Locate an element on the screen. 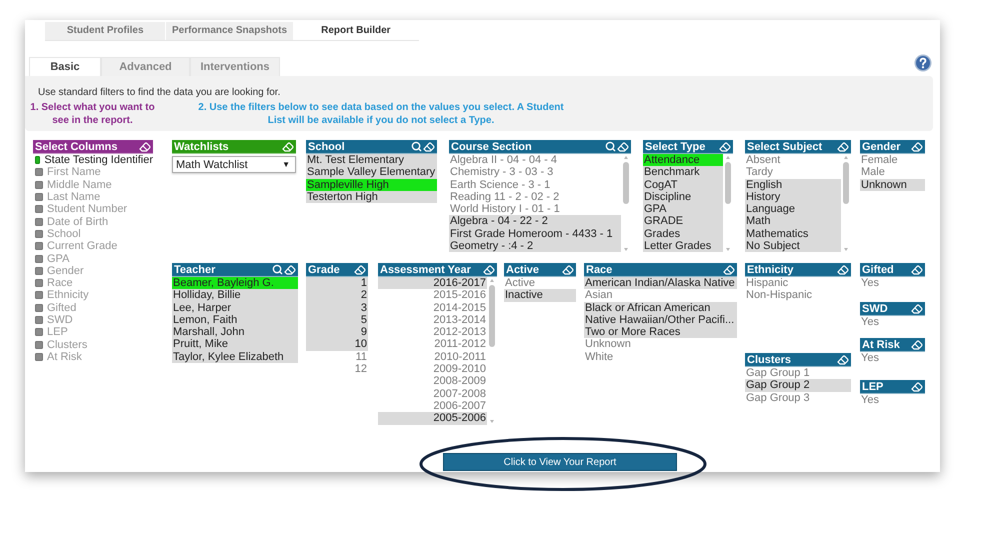 This screenshot has height=545, width=999. filter-option: Discipline is located at coordinates (683, 197).